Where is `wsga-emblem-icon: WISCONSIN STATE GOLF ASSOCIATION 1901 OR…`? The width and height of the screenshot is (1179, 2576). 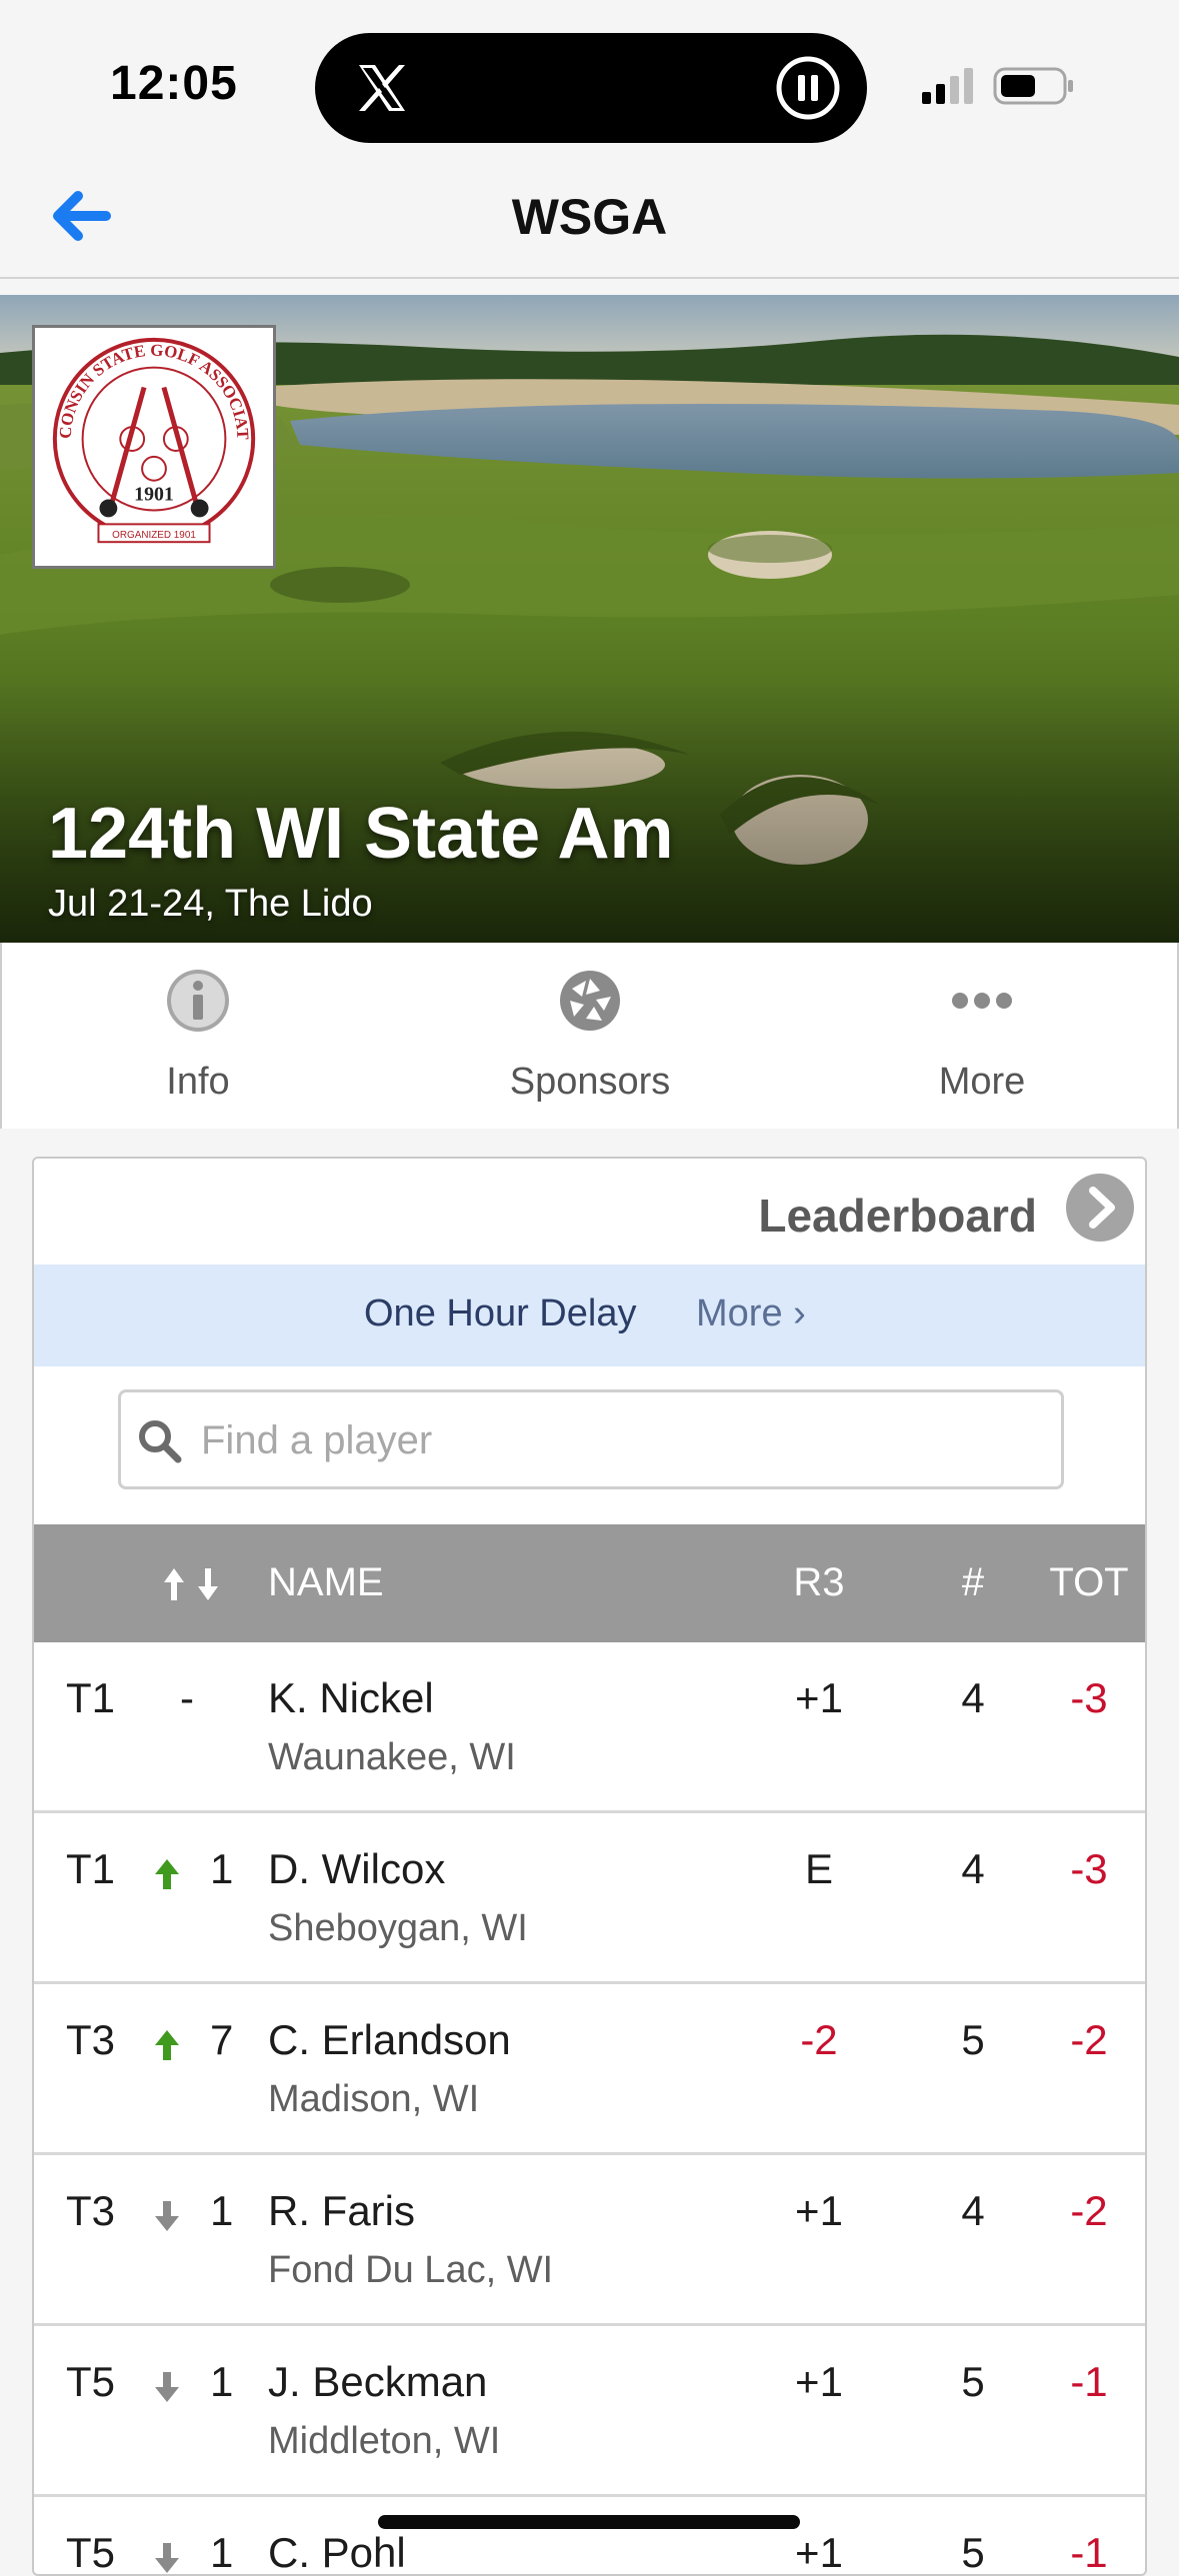 wsga-emblem-icon: WISCONSIN STATE GOLF ASSOCIATION 1901 OR… is located at coordinates (141, 428).